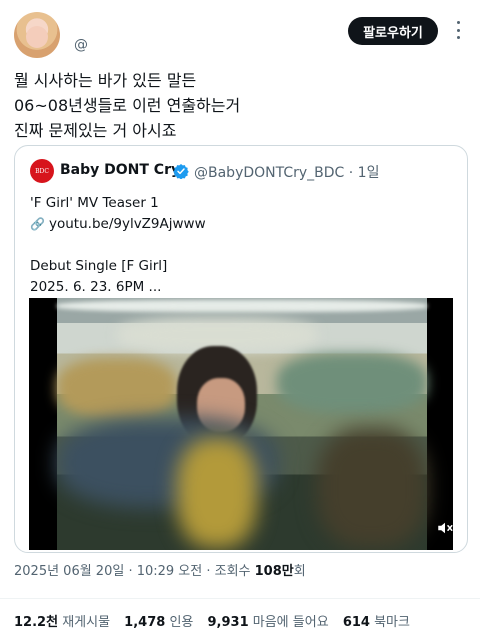 Image resolution: width=480 pixels, height=636 pixels. Describe the element at coordinates (134, 571) in the screenshot. I see `timestamp-text: 2025년 06월 20일 · 10:29 오전 · 조회수` at that location.